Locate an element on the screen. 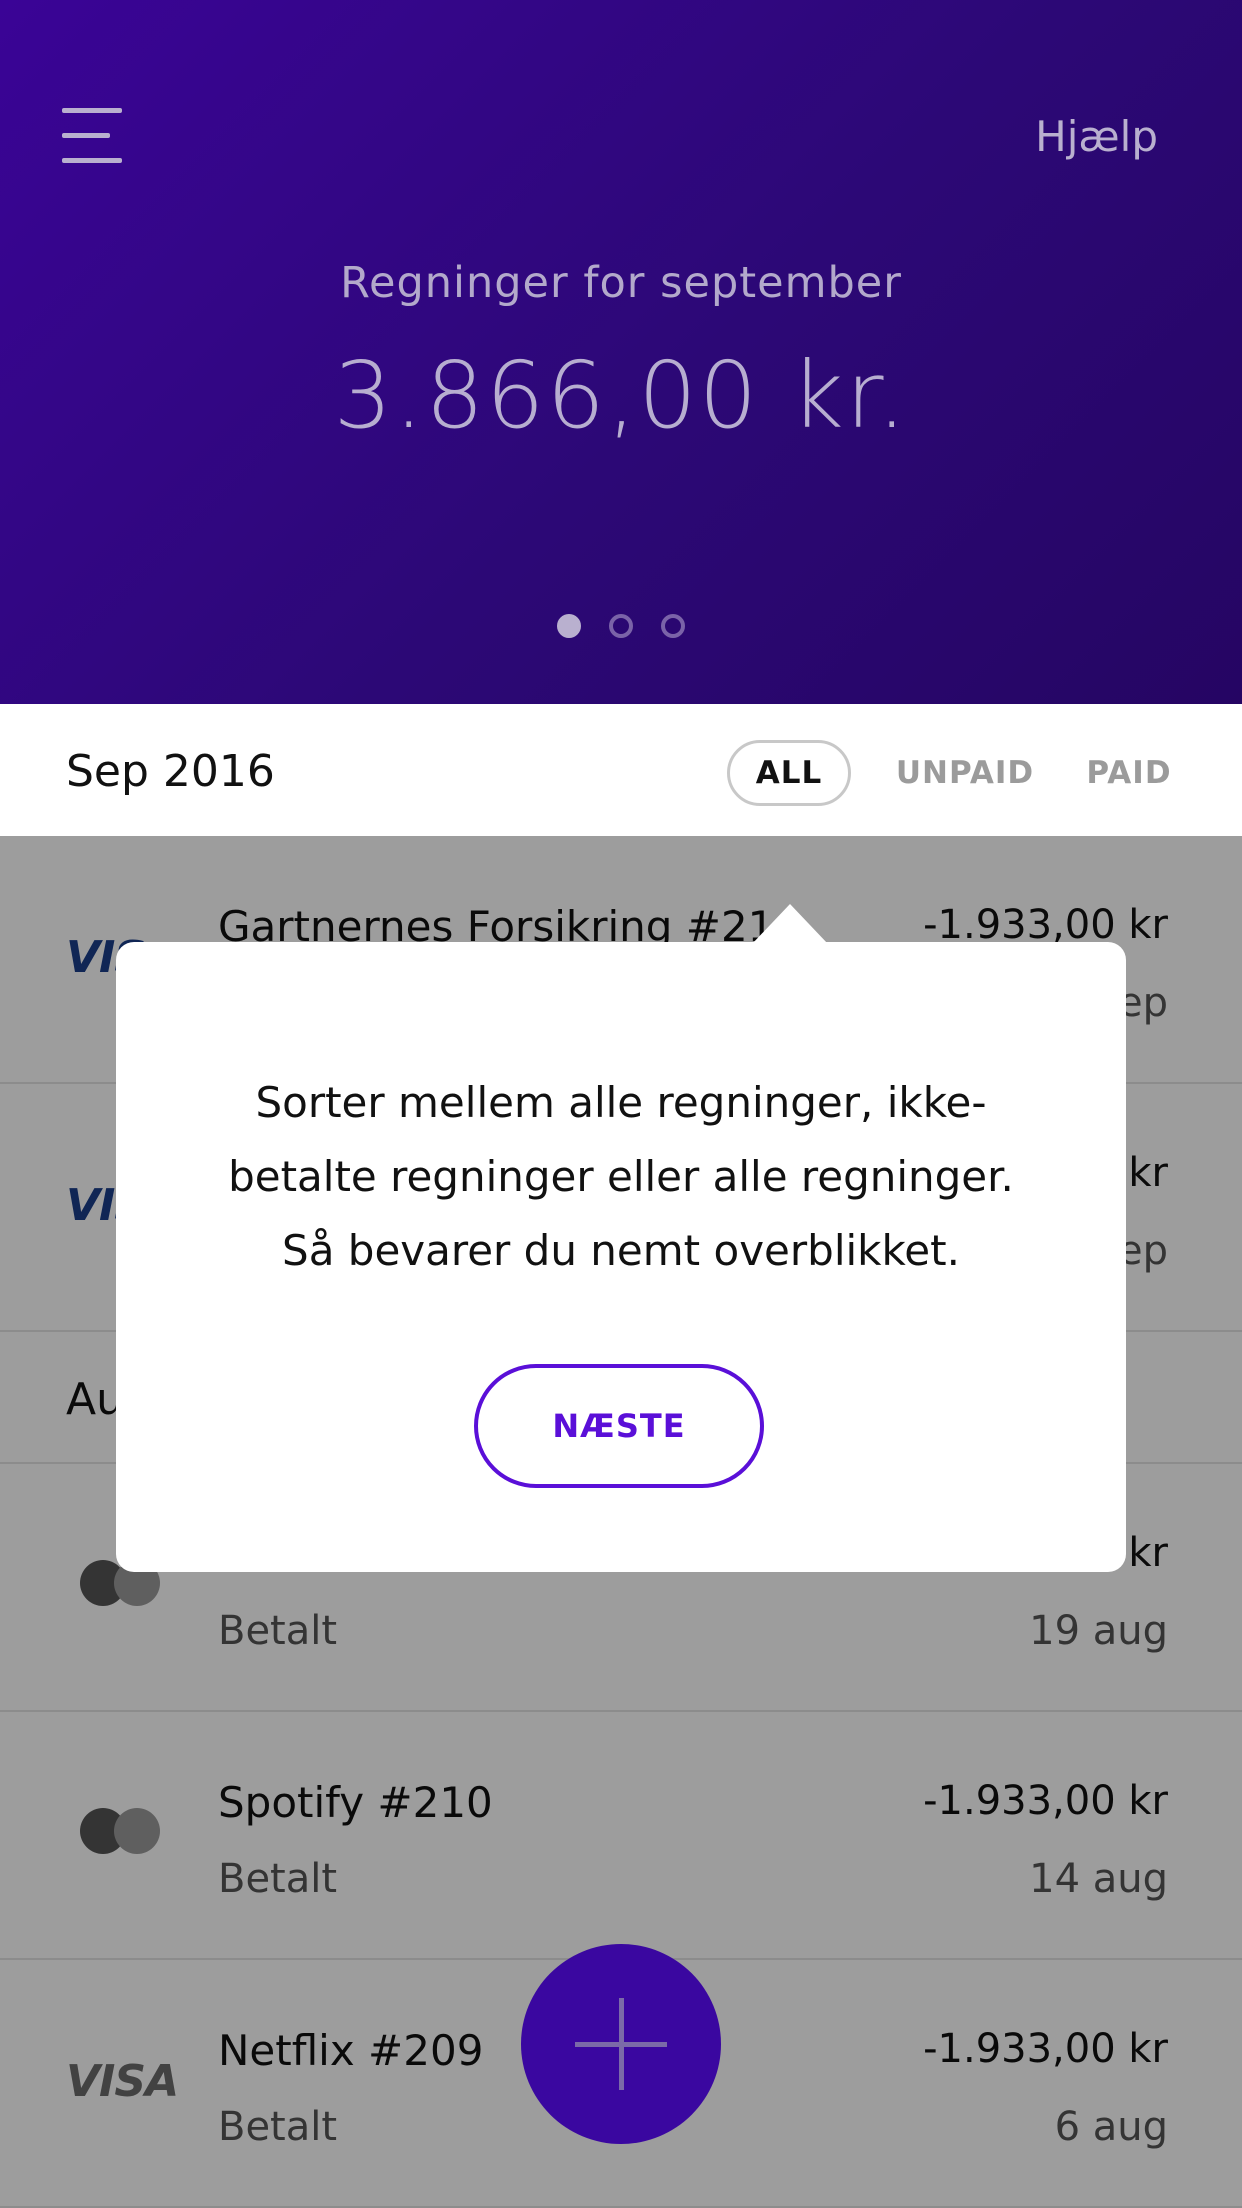  add-bill-button is located at coordinates (621, 2044).